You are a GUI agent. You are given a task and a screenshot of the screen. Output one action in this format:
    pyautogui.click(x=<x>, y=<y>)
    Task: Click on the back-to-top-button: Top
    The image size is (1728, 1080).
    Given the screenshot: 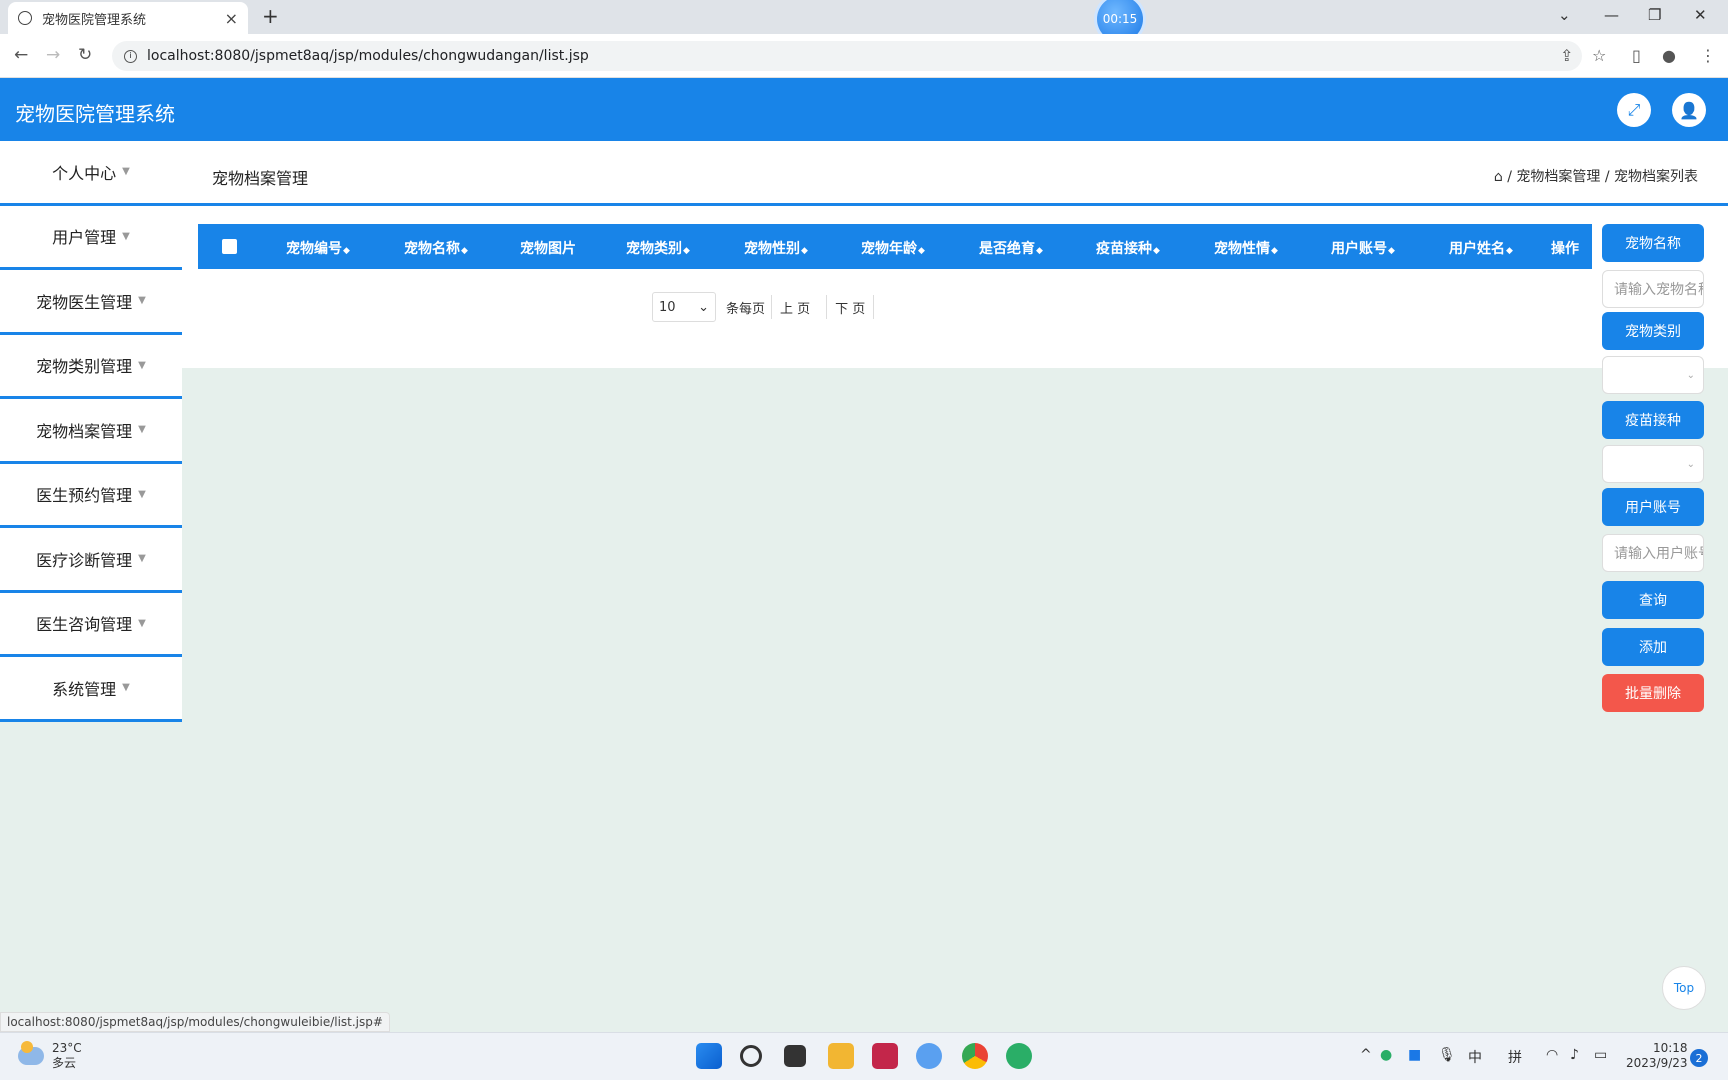 What is the action you would take?
    pyautogui.click(x=1684, y=988)
    